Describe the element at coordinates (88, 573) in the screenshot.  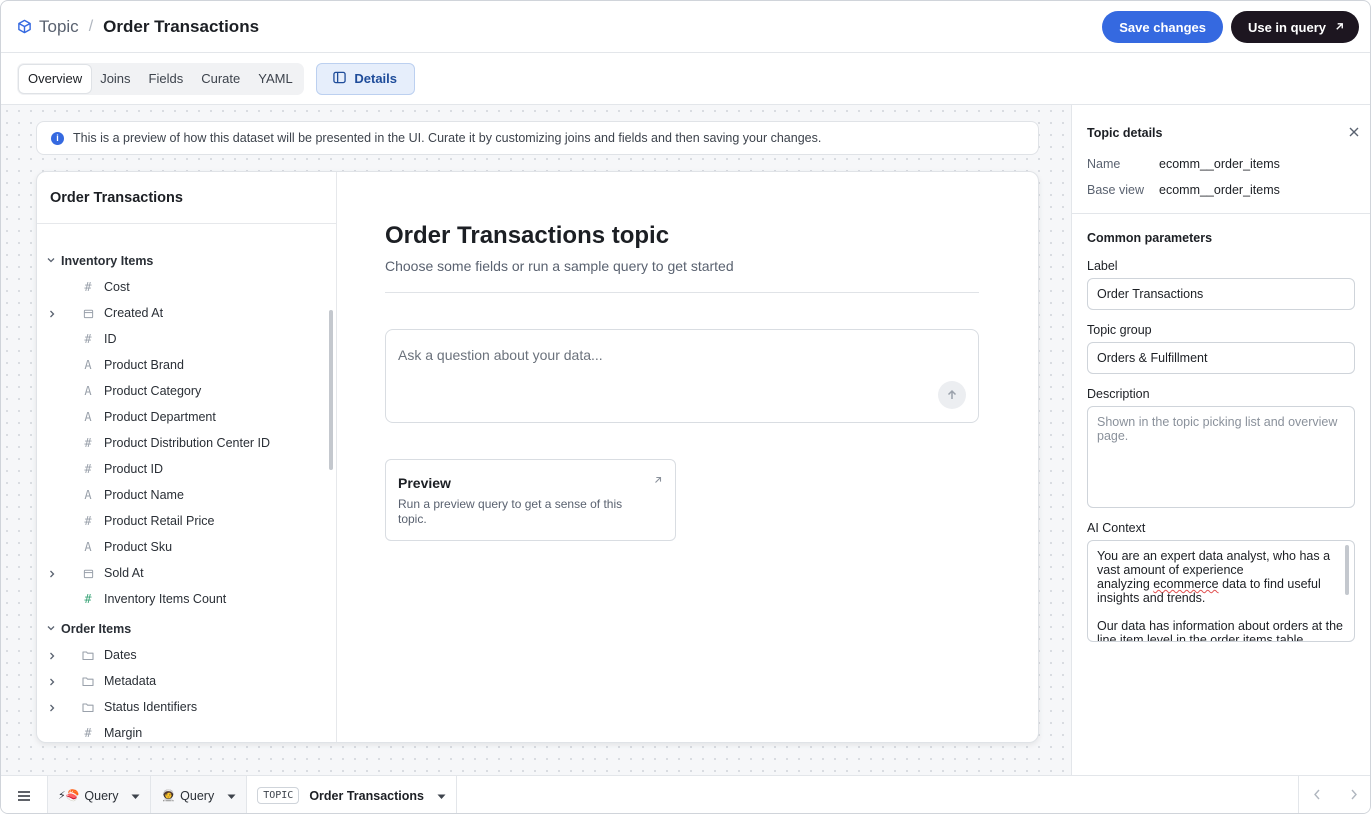
I see `calendar-icon` at that location.